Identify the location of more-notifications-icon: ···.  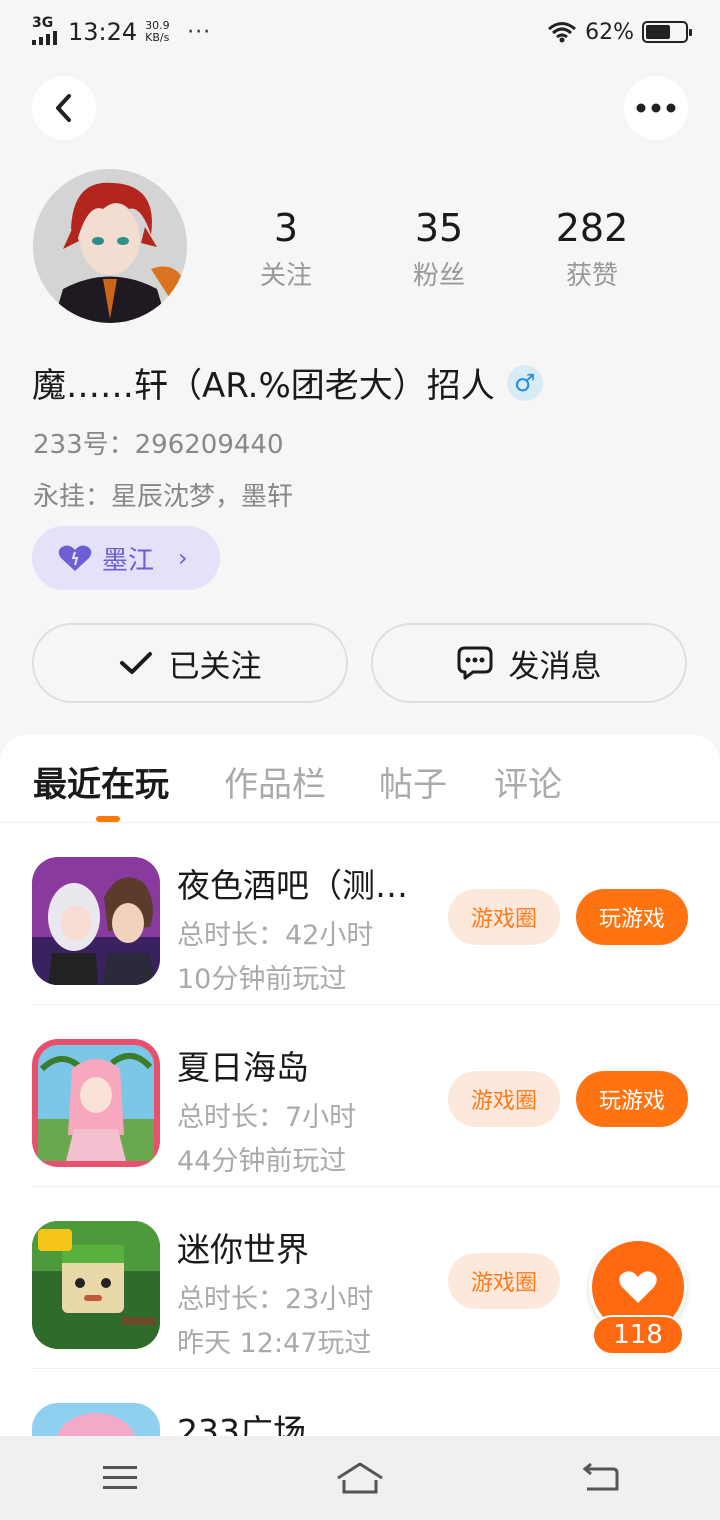
(199, 32).